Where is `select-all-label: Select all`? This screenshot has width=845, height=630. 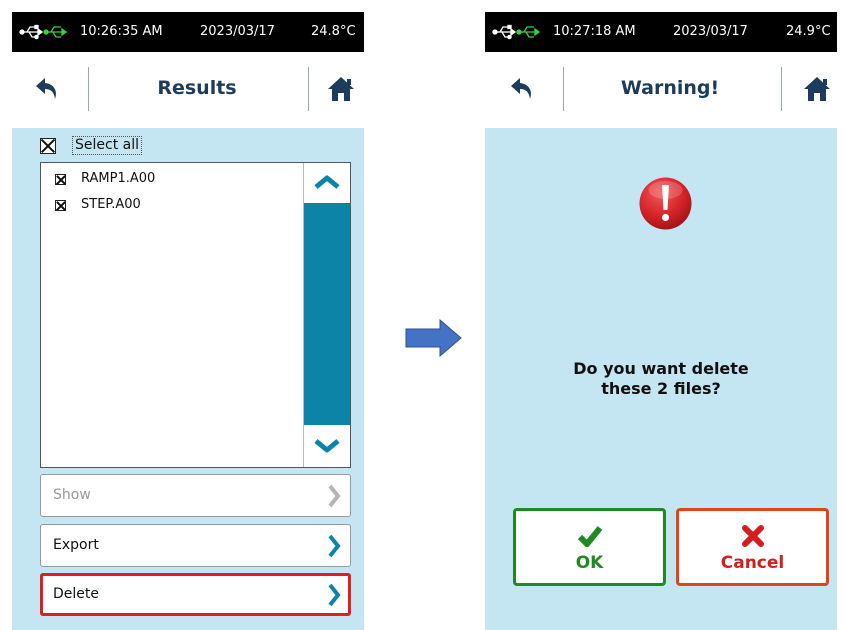
select-all-label: Select all is located at coordinates (107, 145).